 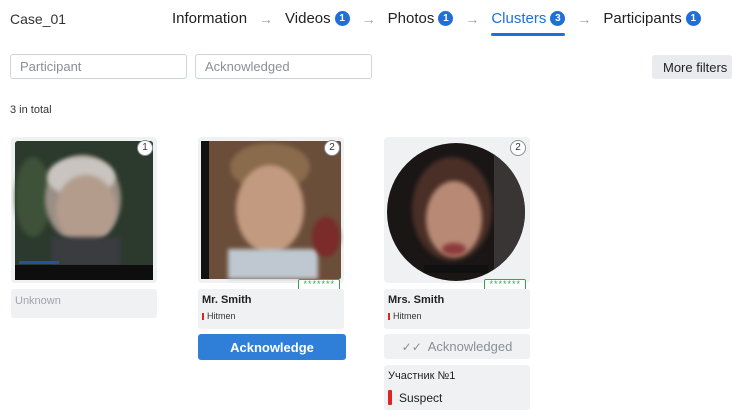 I want to click on participant-filter-input, so click(x=98, y=66).